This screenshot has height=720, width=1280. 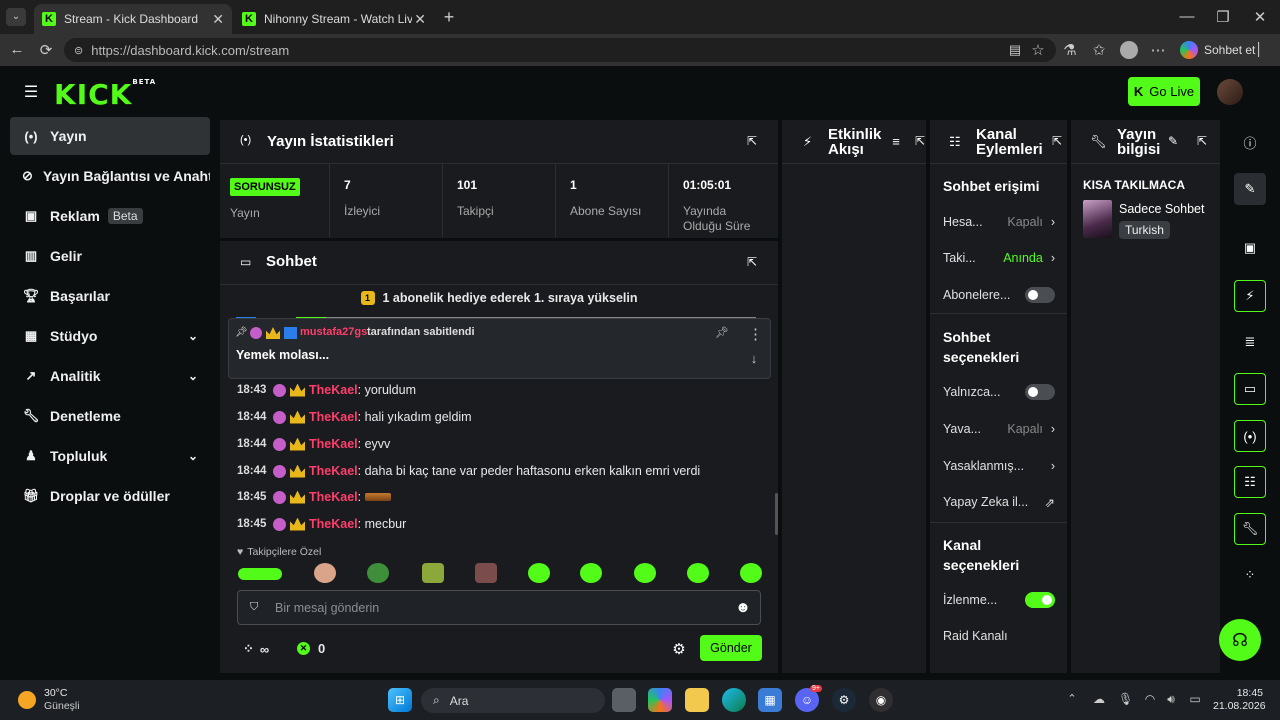 What do you see at coordinates (1250, 575) in the screenshot?
I see `community-icon: ⁘` at bounding box center [1250, 575].